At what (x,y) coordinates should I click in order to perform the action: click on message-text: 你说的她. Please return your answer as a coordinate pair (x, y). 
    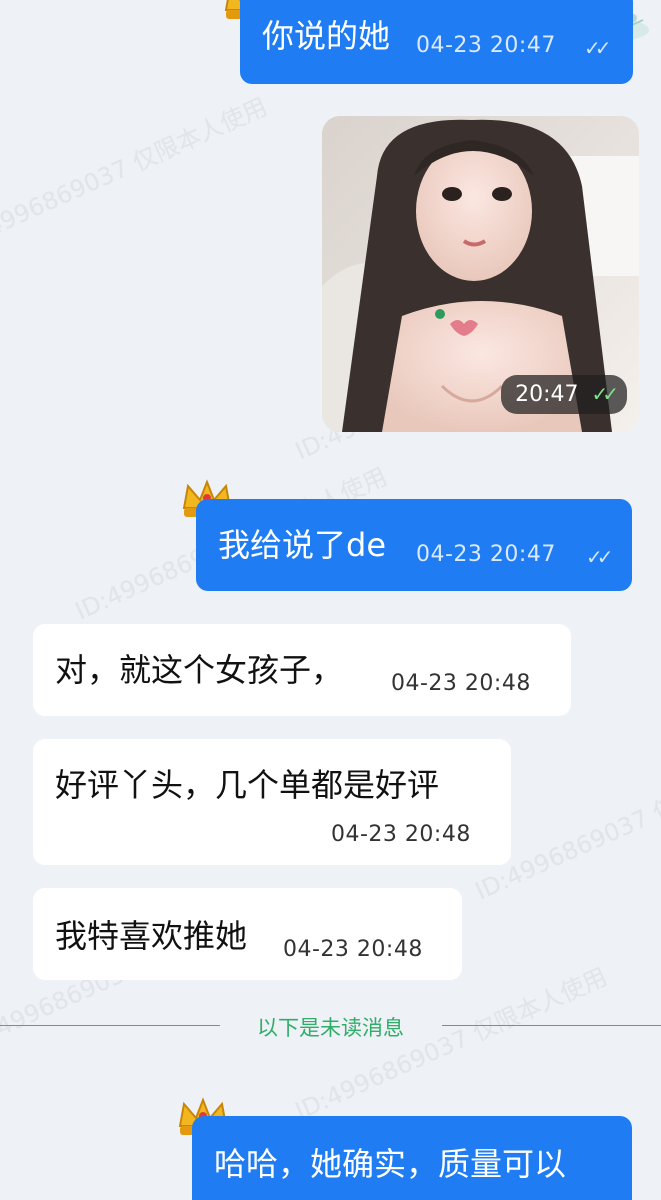
    Looking at the image, I should click on (326, 36).